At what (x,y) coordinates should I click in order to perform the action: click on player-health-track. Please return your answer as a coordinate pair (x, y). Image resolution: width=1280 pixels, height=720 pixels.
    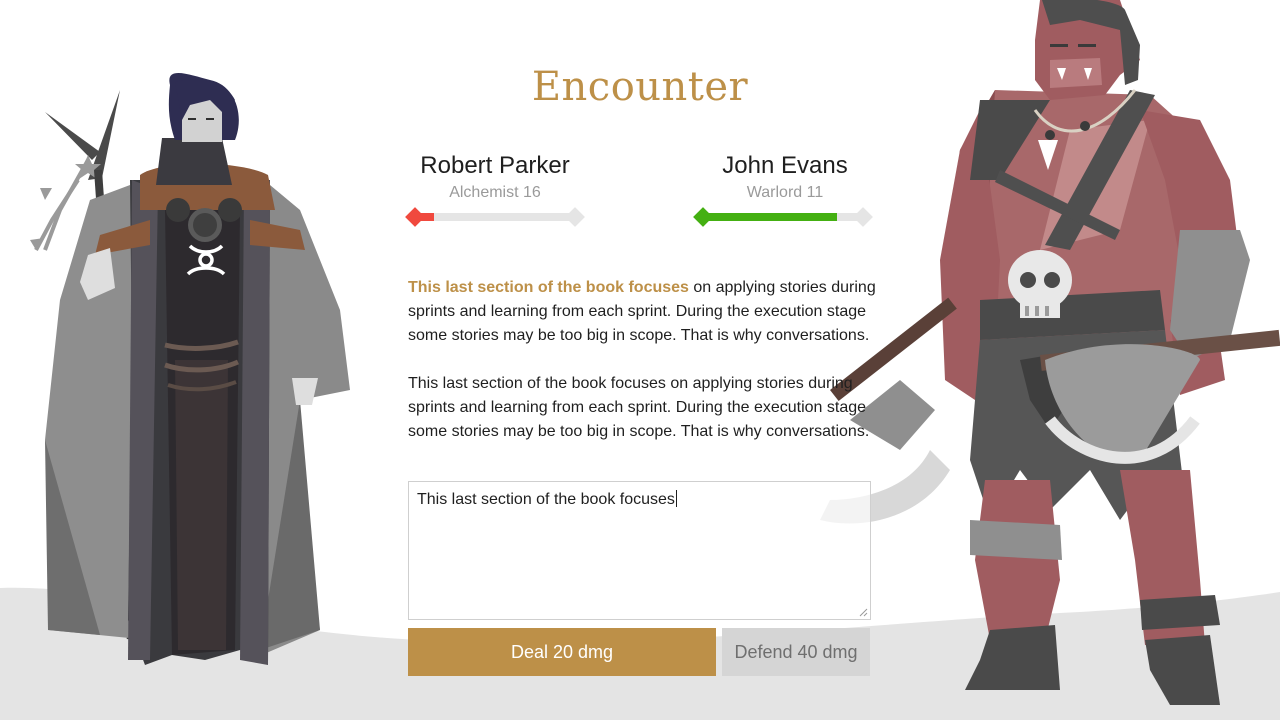
    Looking at the image, I should click on (495, 217).